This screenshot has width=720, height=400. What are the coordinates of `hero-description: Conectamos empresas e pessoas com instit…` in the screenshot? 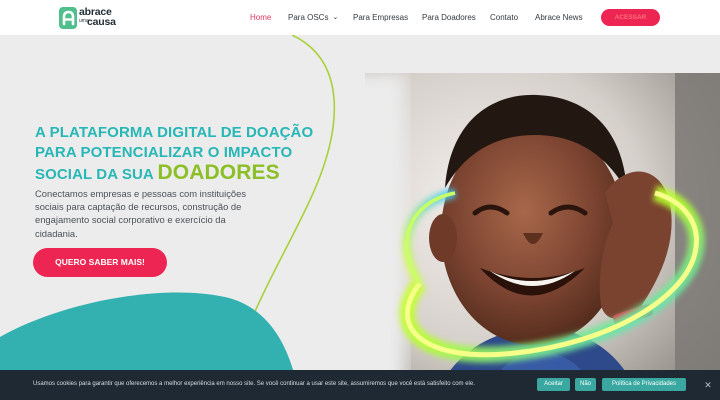 It's located at (141, 213).